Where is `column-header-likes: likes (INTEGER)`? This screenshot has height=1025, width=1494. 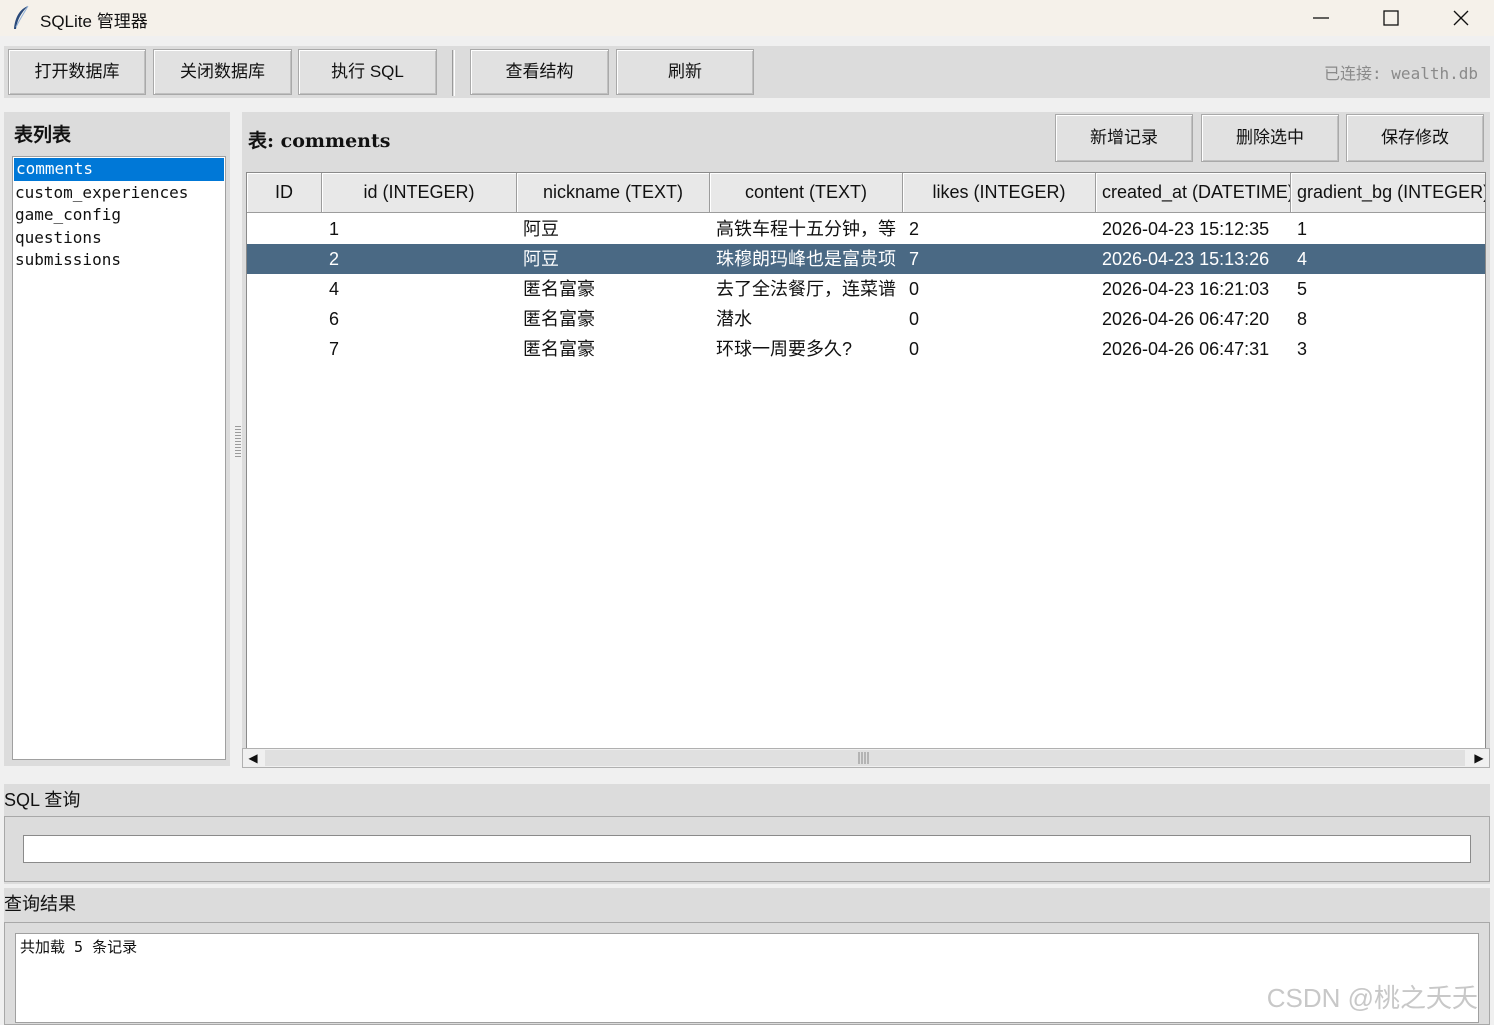
column-header-likes: likes (INTEGER) is located at coordinates (999, 193).